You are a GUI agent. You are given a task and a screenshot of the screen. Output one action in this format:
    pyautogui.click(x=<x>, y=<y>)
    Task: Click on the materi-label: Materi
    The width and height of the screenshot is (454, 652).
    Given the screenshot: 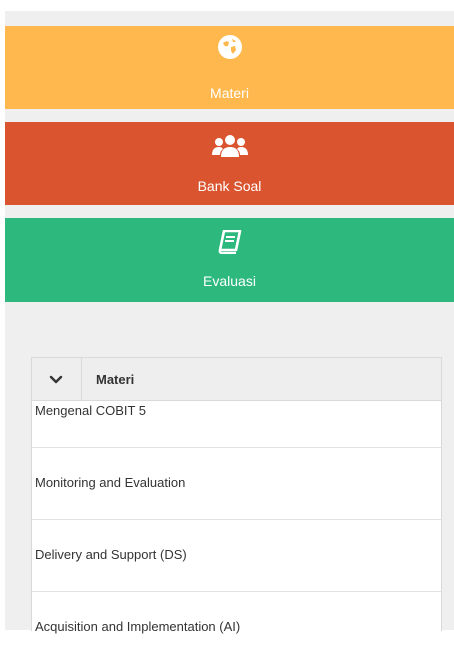 What is the action you would take?
    pyautogui.click(x=229, y=93)
    